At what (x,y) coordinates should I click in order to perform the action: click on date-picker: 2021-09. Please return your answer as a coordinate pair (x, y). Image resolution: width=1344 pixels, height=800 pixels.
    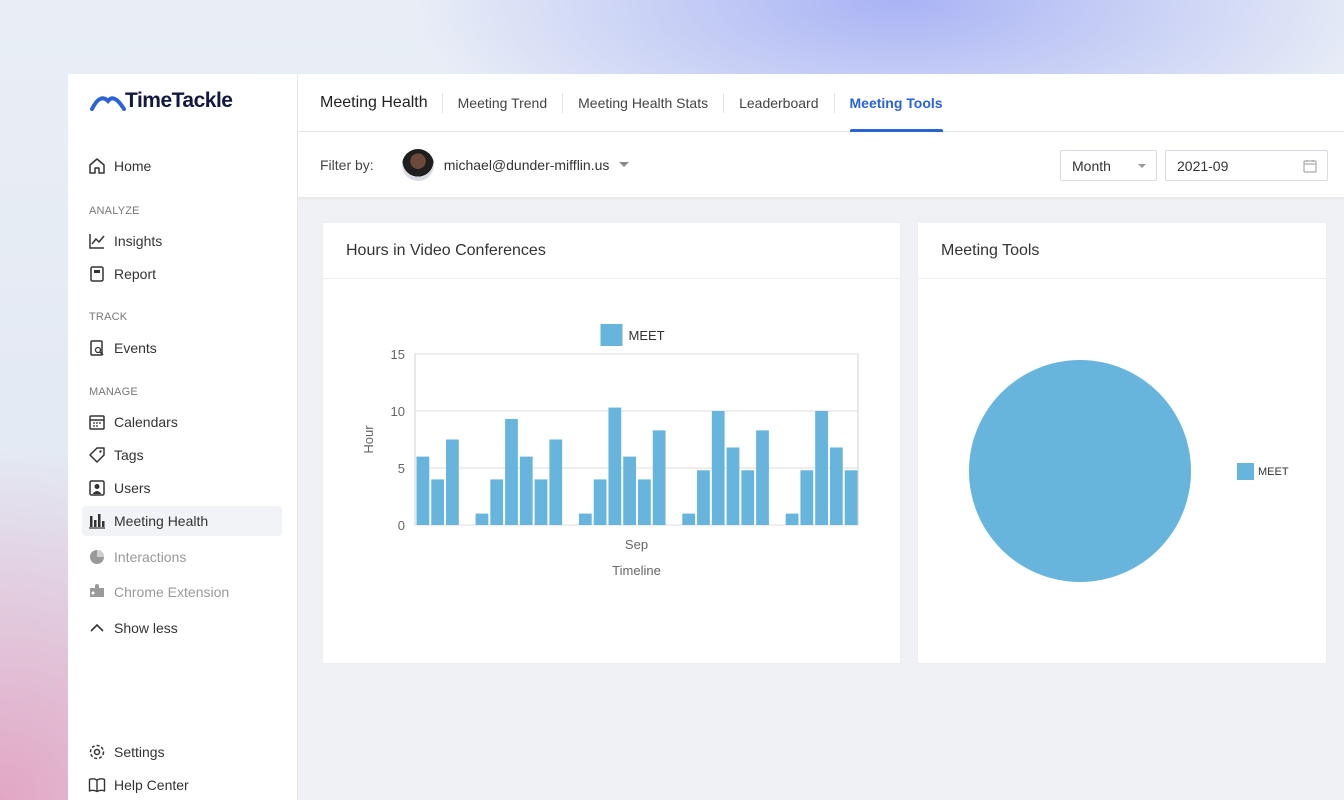
    Looking at the image, I should click on (1246, 165).